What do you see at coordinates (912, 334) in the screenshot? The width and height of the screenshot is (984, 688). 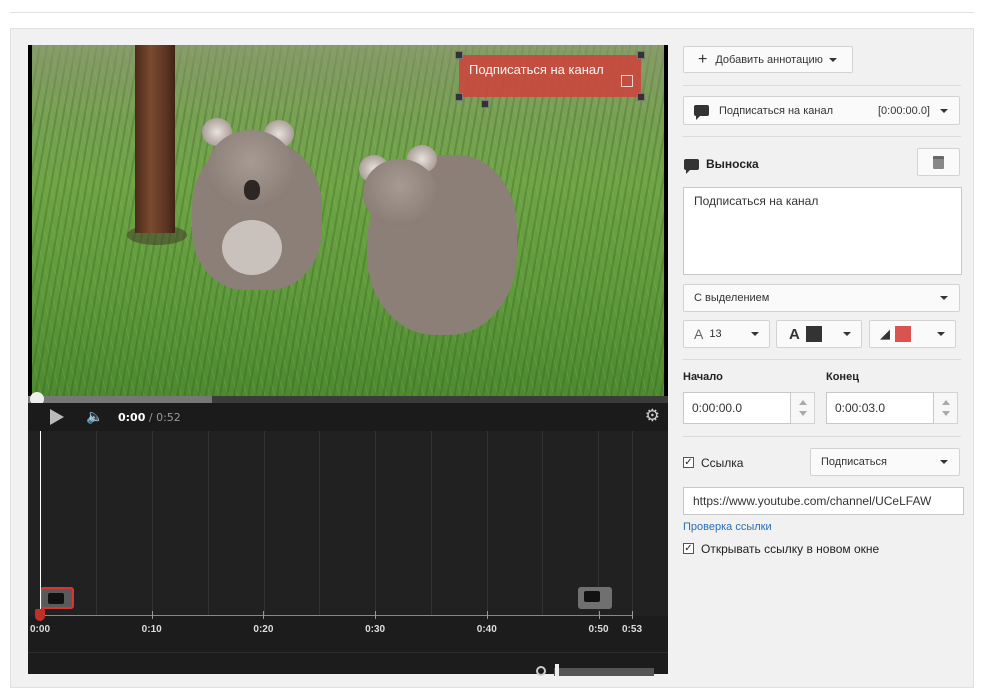 I see `background-color-select: ◢` at bounding box center [912, 334].